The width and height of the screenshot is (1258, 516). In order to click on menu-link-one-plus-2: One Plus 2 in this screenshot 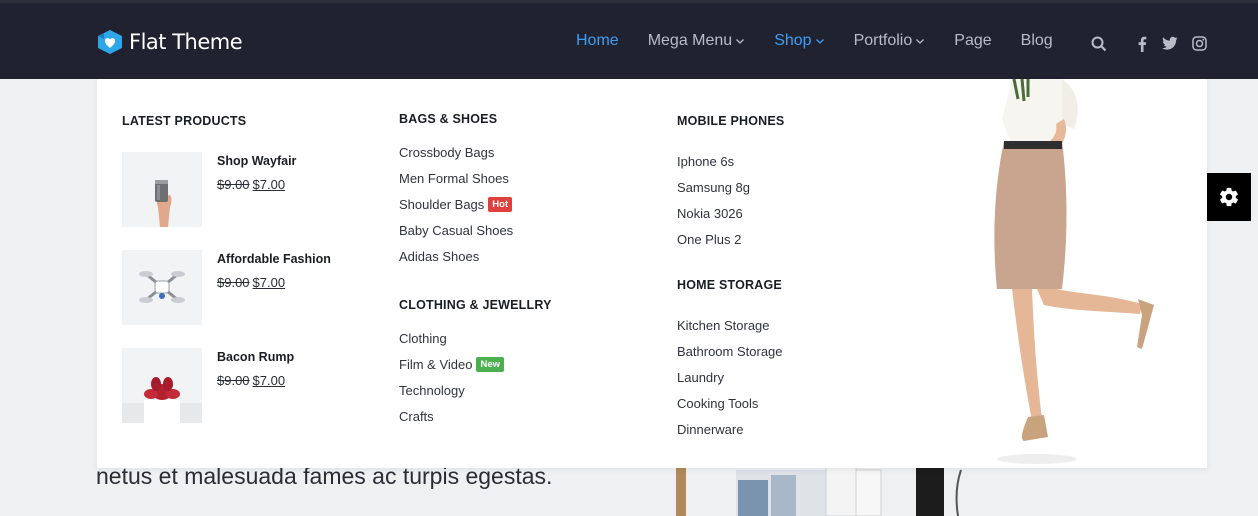, I will do `click(709, 239)`.